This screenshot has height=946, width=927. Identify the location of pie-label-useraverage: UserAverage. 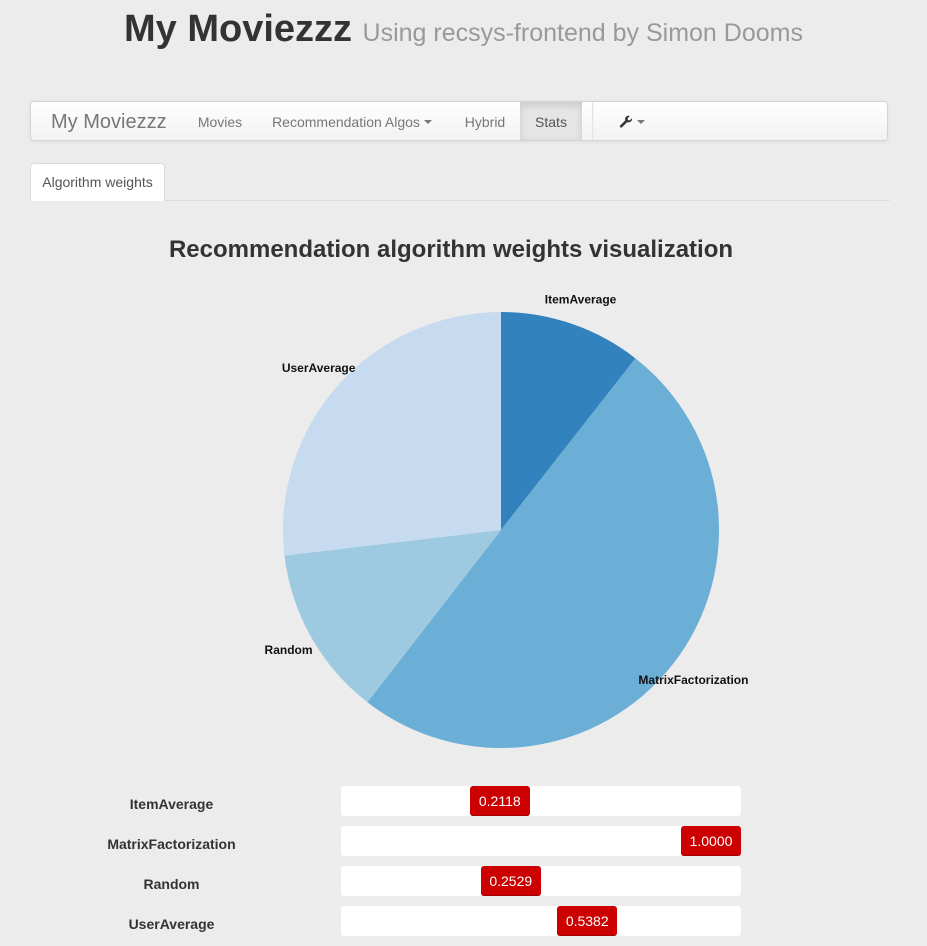
(319, 368).